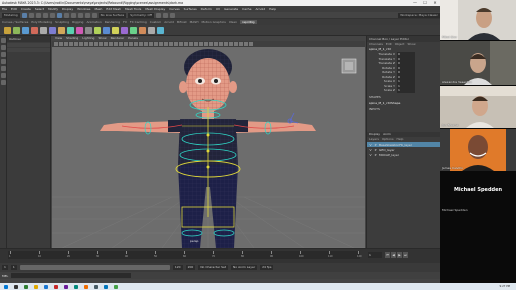  What do you see at coordinates (478, 63) in the screenshot?
I see `participant-tile: Alexandre Vesentini` at bounding box center [478, 63].